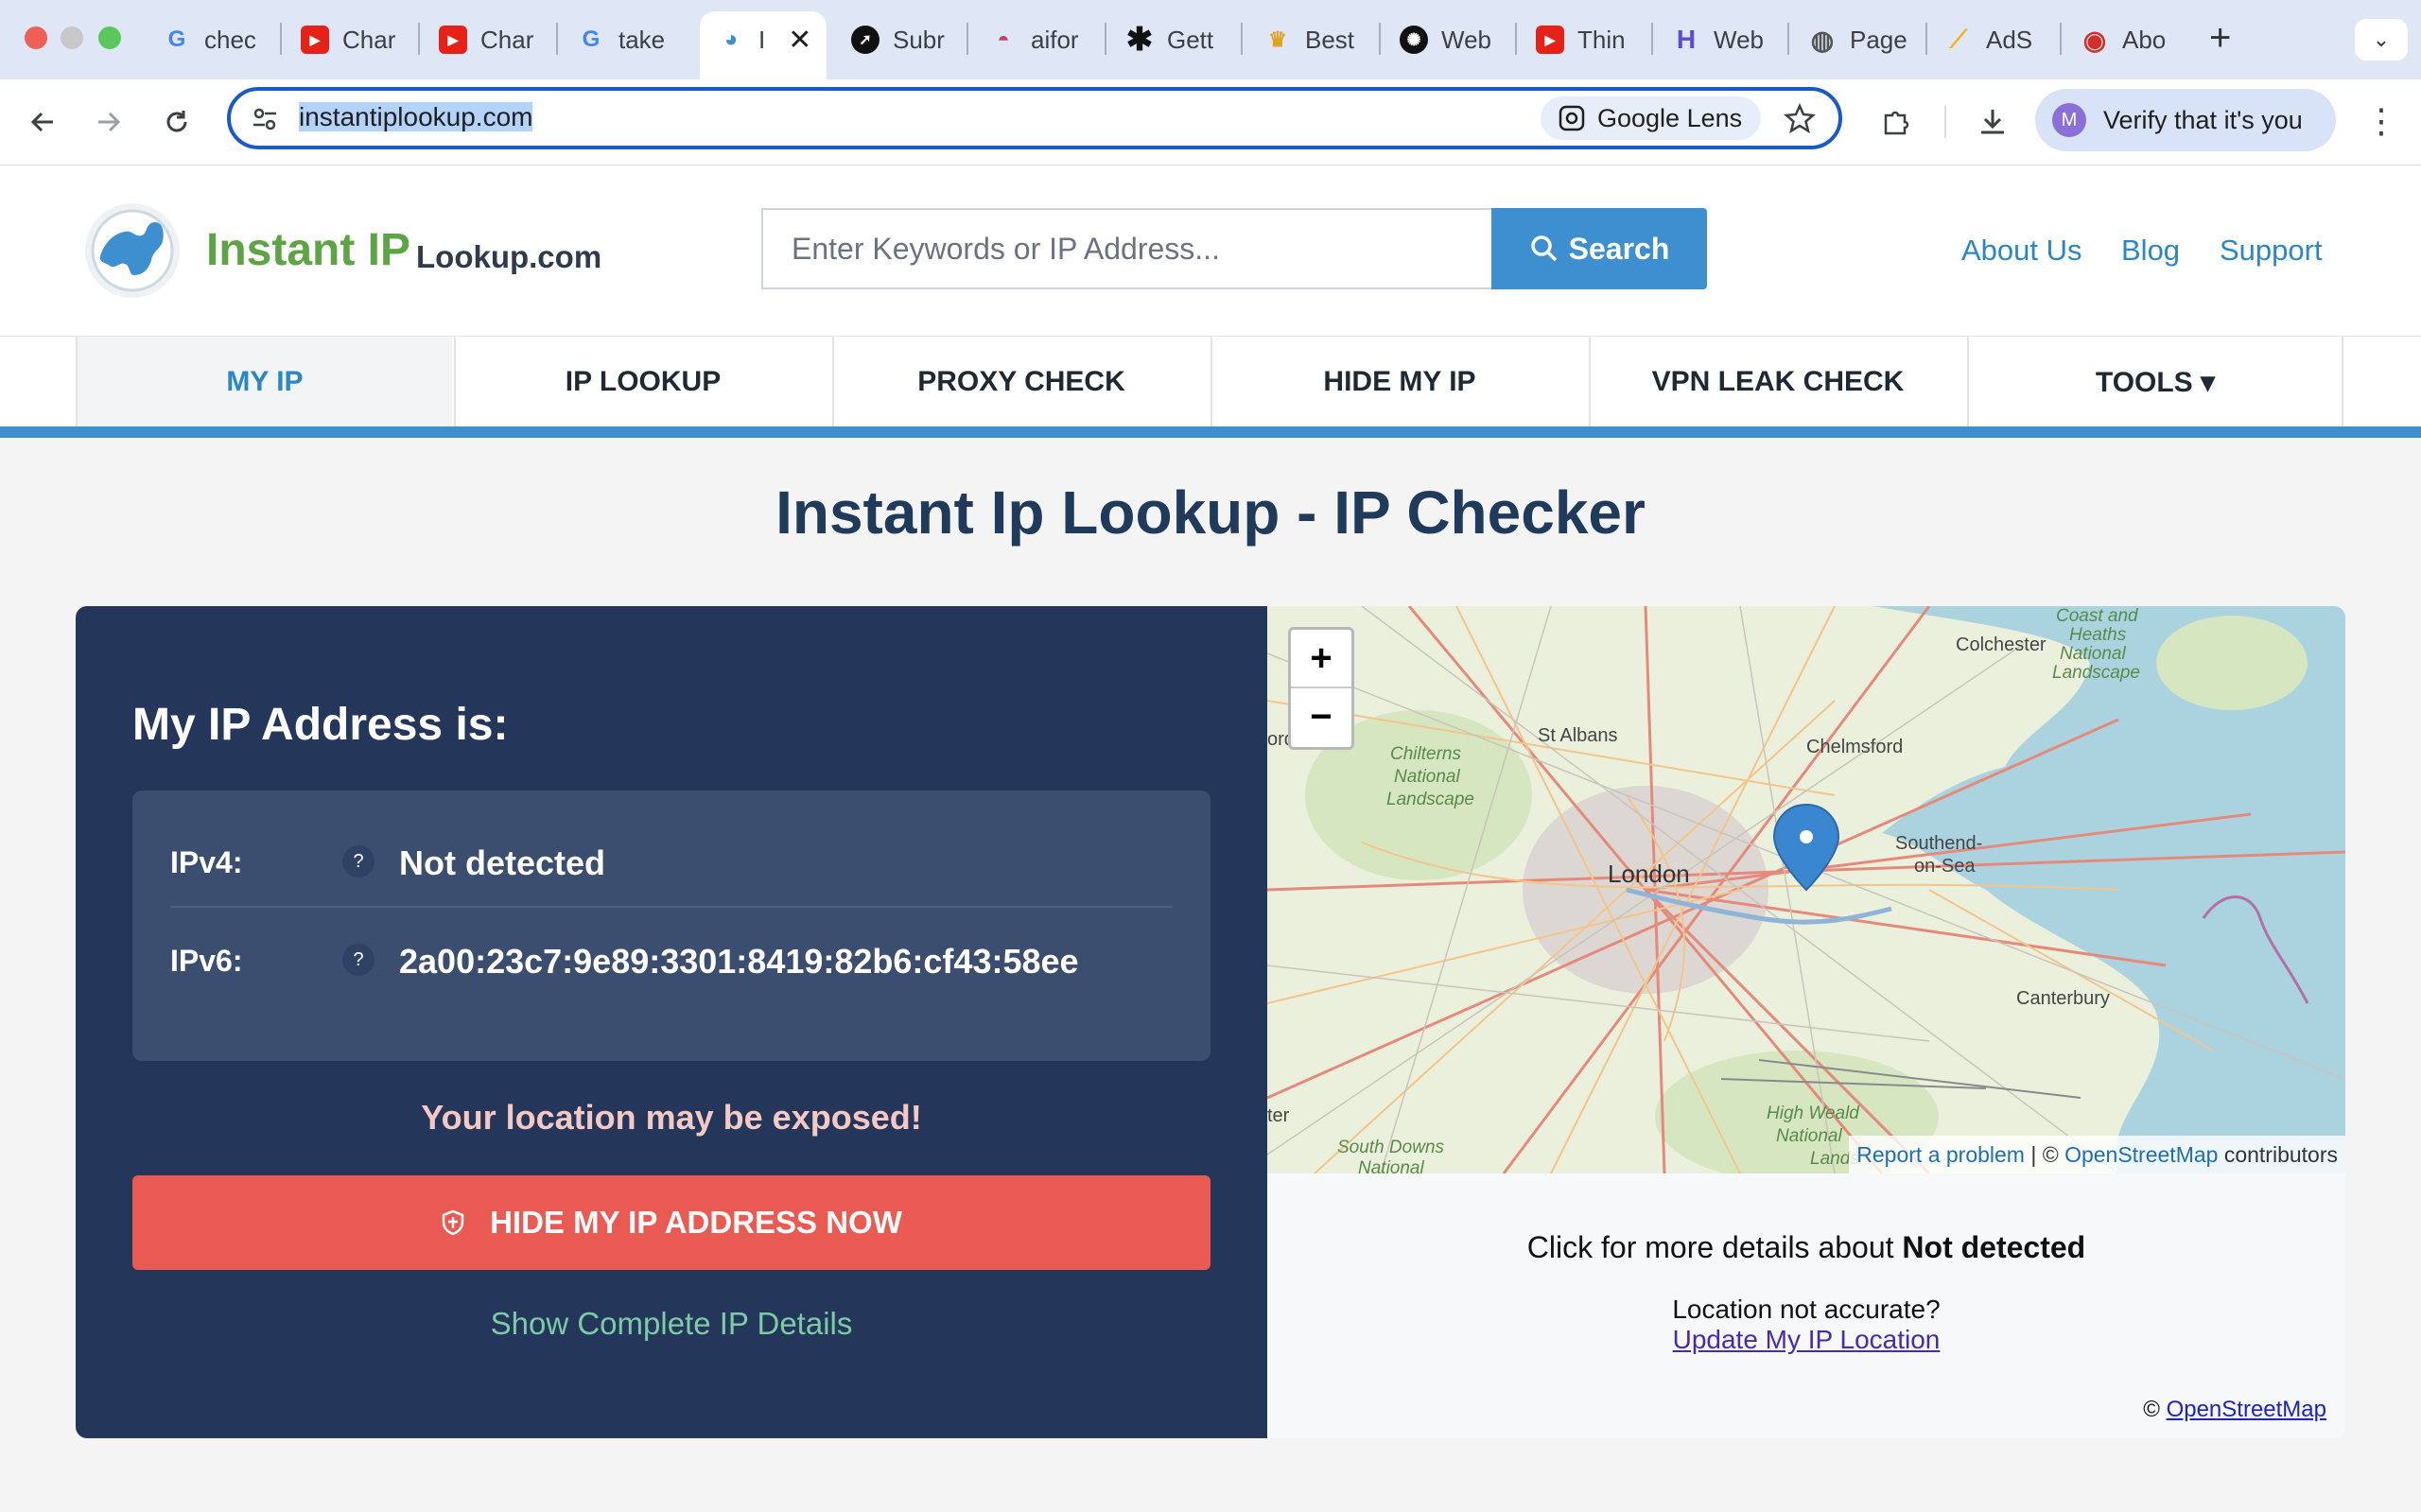  What do you see at coordinates (1806, 1340) in the screenshot?
I see `update-location-link: Update My IP Location` at bounding box center [1806, 1340].